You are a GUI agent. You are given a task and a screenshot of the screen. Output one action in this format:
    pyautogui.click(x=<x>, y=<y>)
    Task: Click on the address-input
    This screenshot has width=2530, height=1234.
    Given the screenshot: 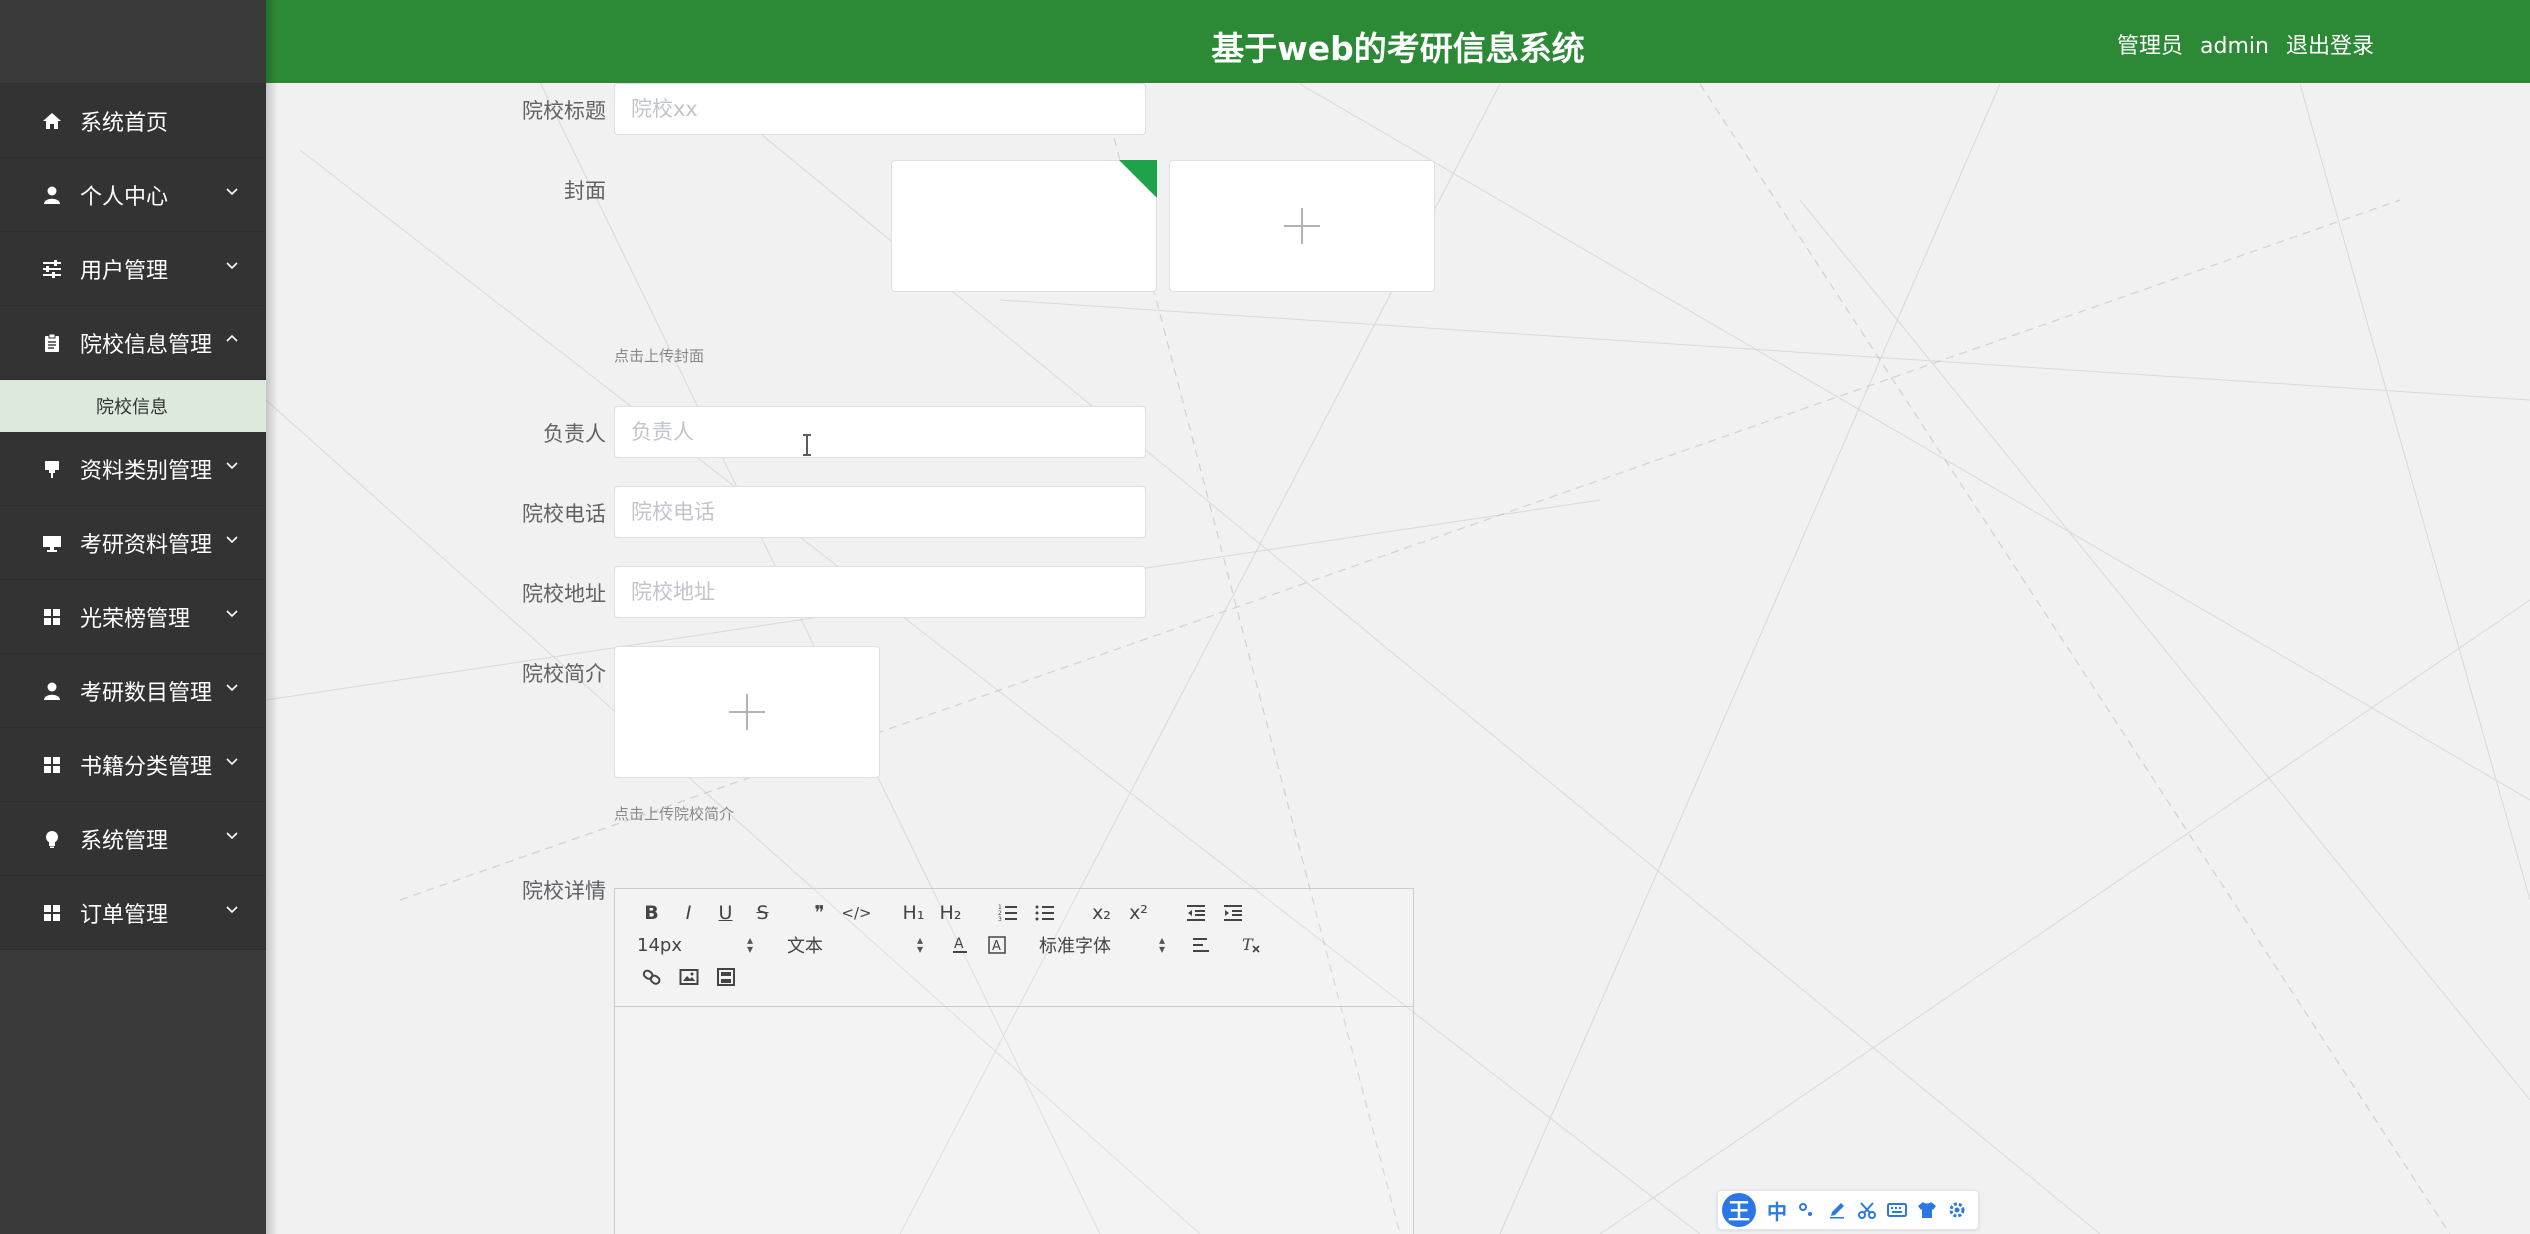 What is the action you would take?
    pyautogui.click(x=880, y=592)
    